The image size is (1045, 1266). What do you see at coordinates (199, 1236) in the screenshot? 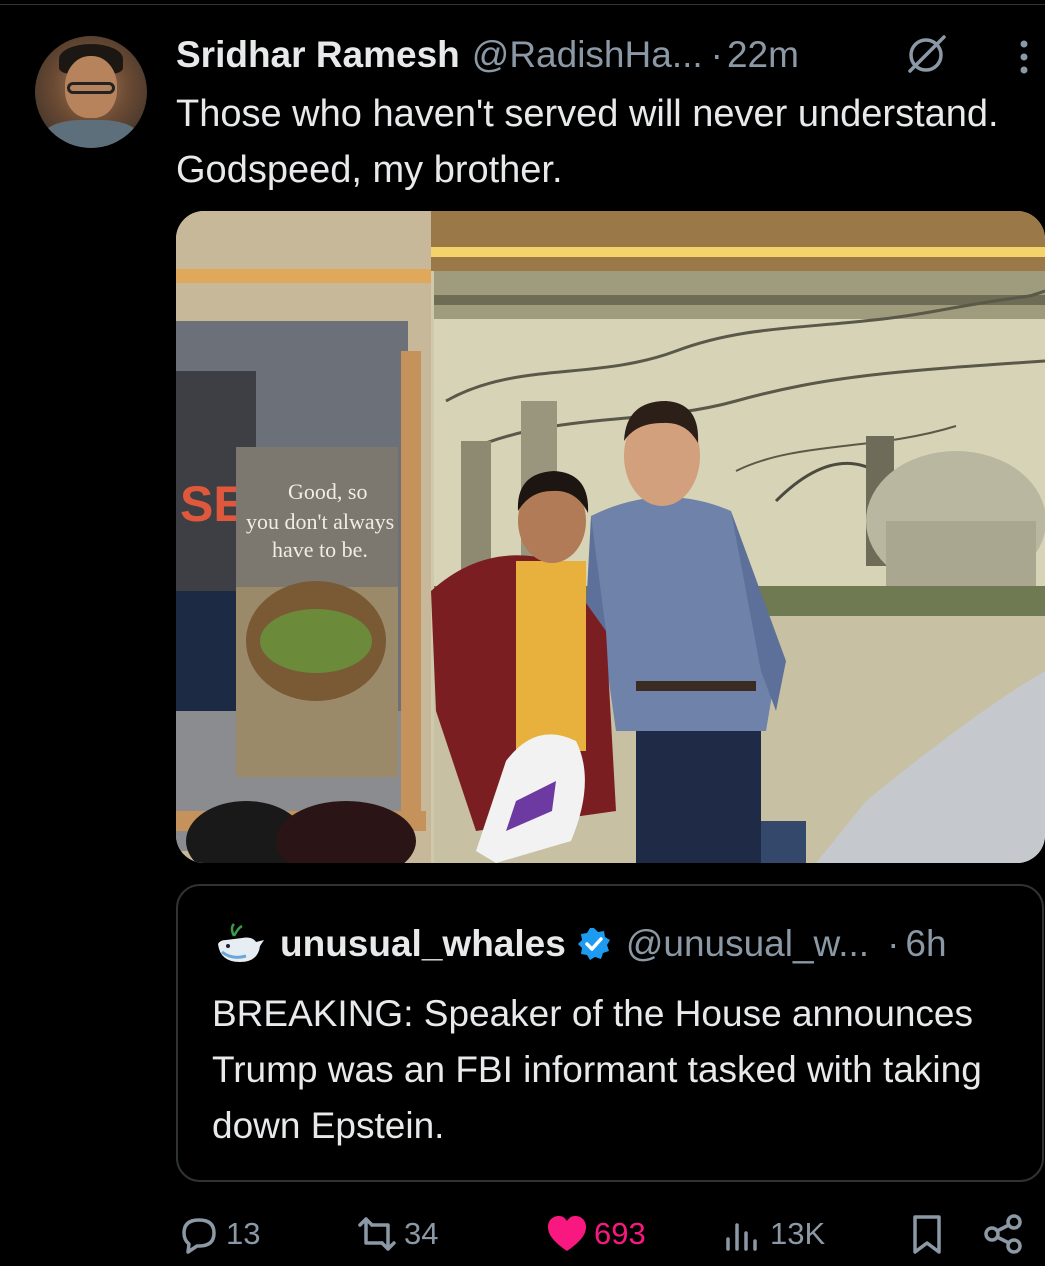
I see `reply-icon` at bounding box center [199, 1236].